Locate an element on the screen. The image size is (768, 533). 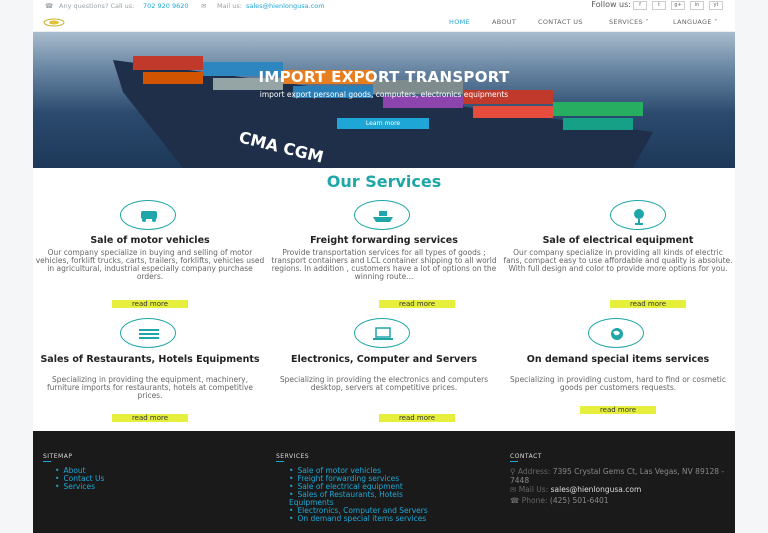
google-plus-icon: g+ is located at coordinates (678, 5).